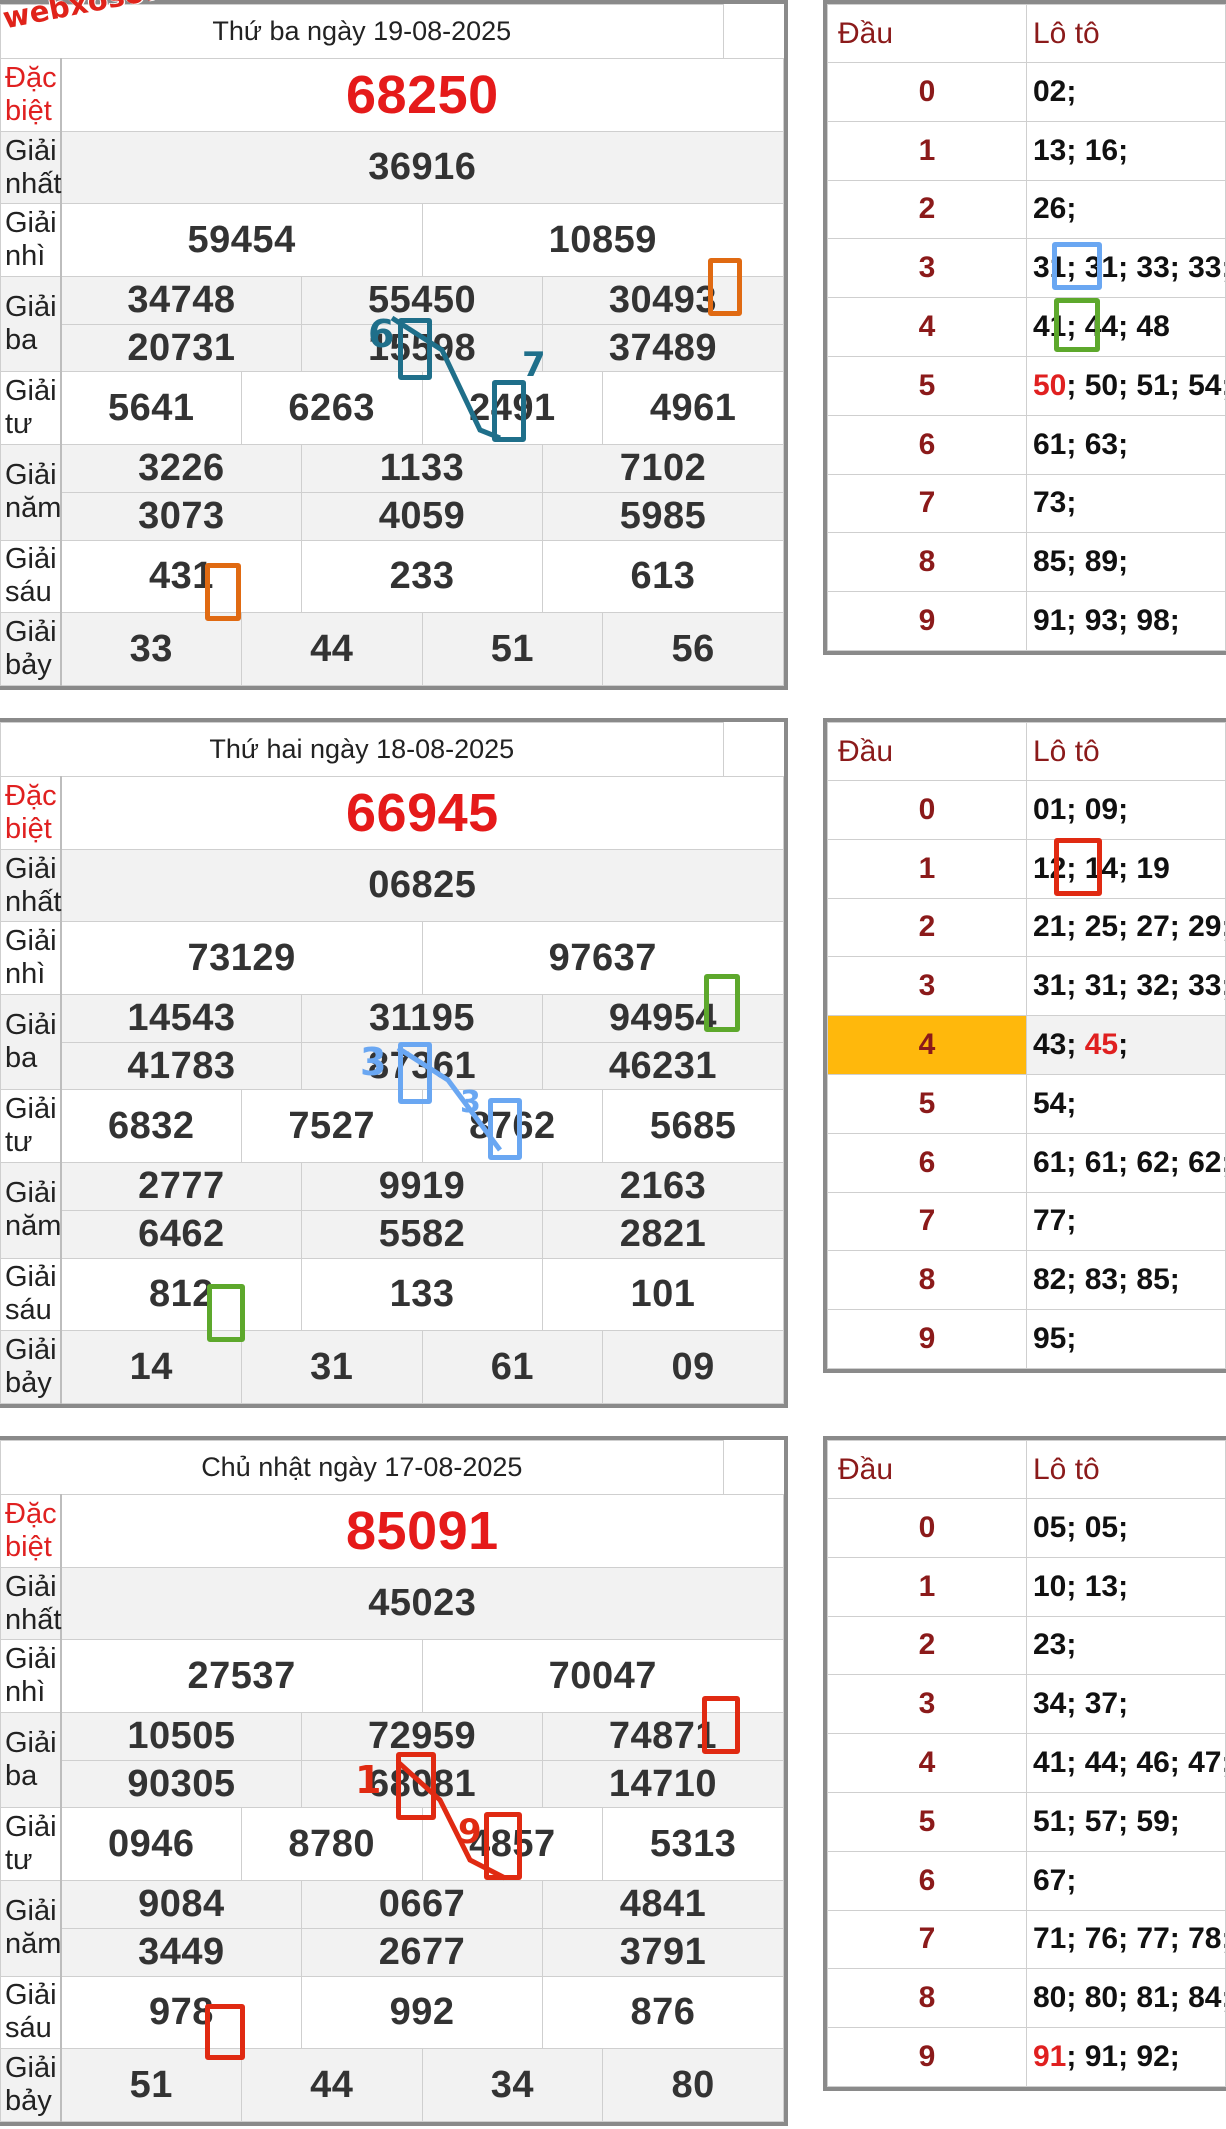  What do you see at coordinates (422, 300) in the screenshot?
I see `third-prize-number: 55450` at bounding box center [422, 300].